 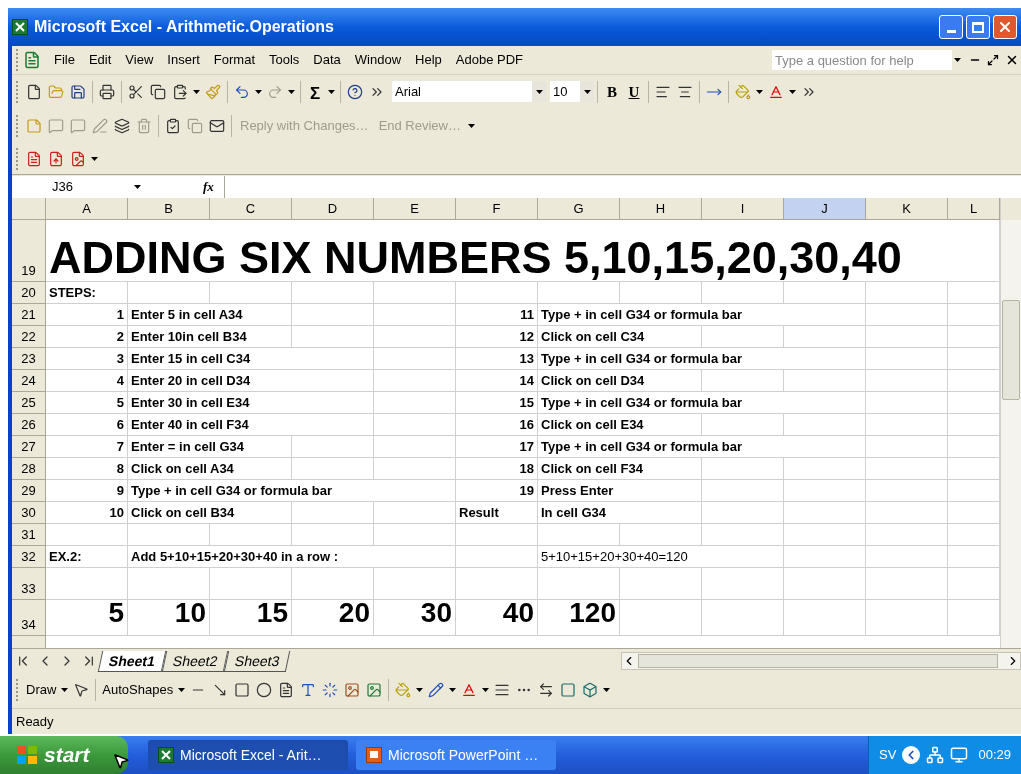 I want to click on vertical-scrollbar, so click(x=1010, y=423).